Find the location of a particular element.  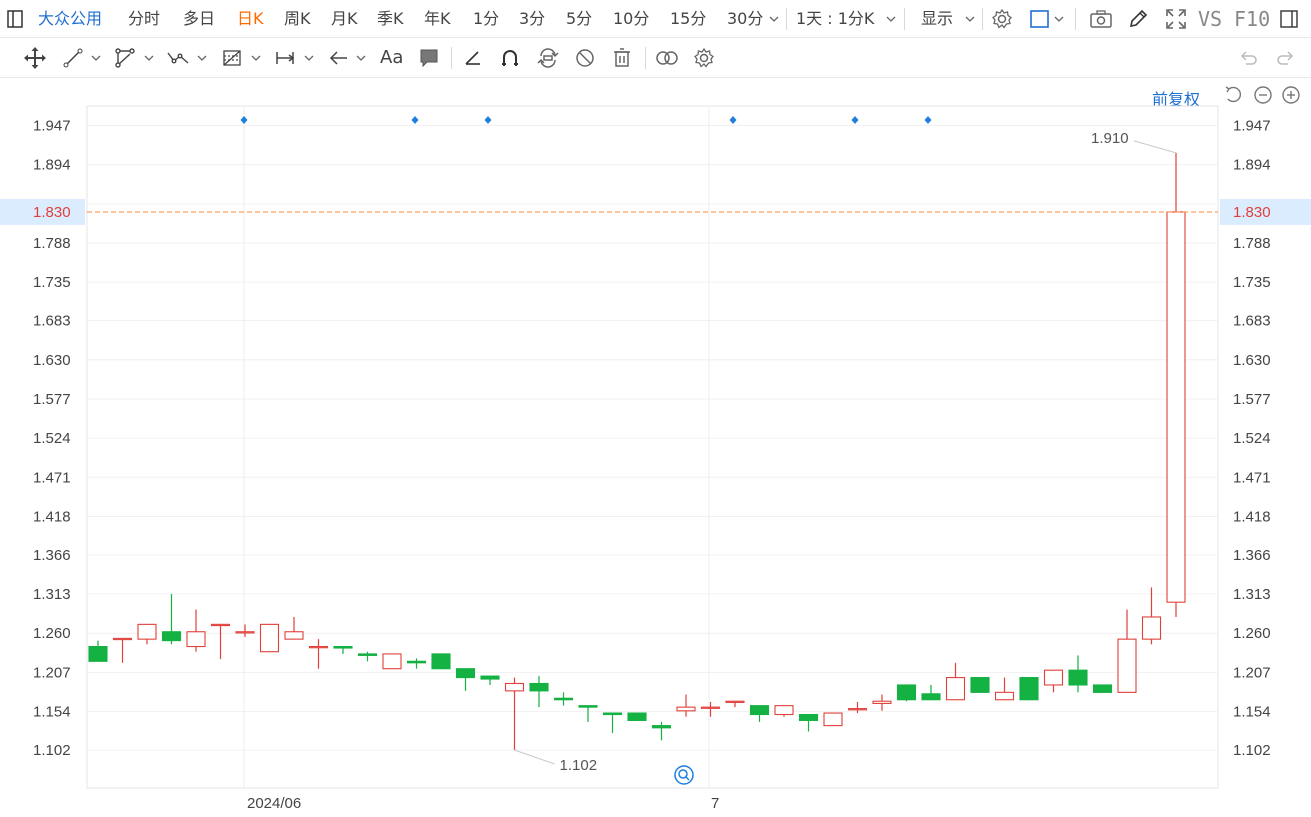

y-tick-label-right: 1.524 is located at coordinates (1252, 438).